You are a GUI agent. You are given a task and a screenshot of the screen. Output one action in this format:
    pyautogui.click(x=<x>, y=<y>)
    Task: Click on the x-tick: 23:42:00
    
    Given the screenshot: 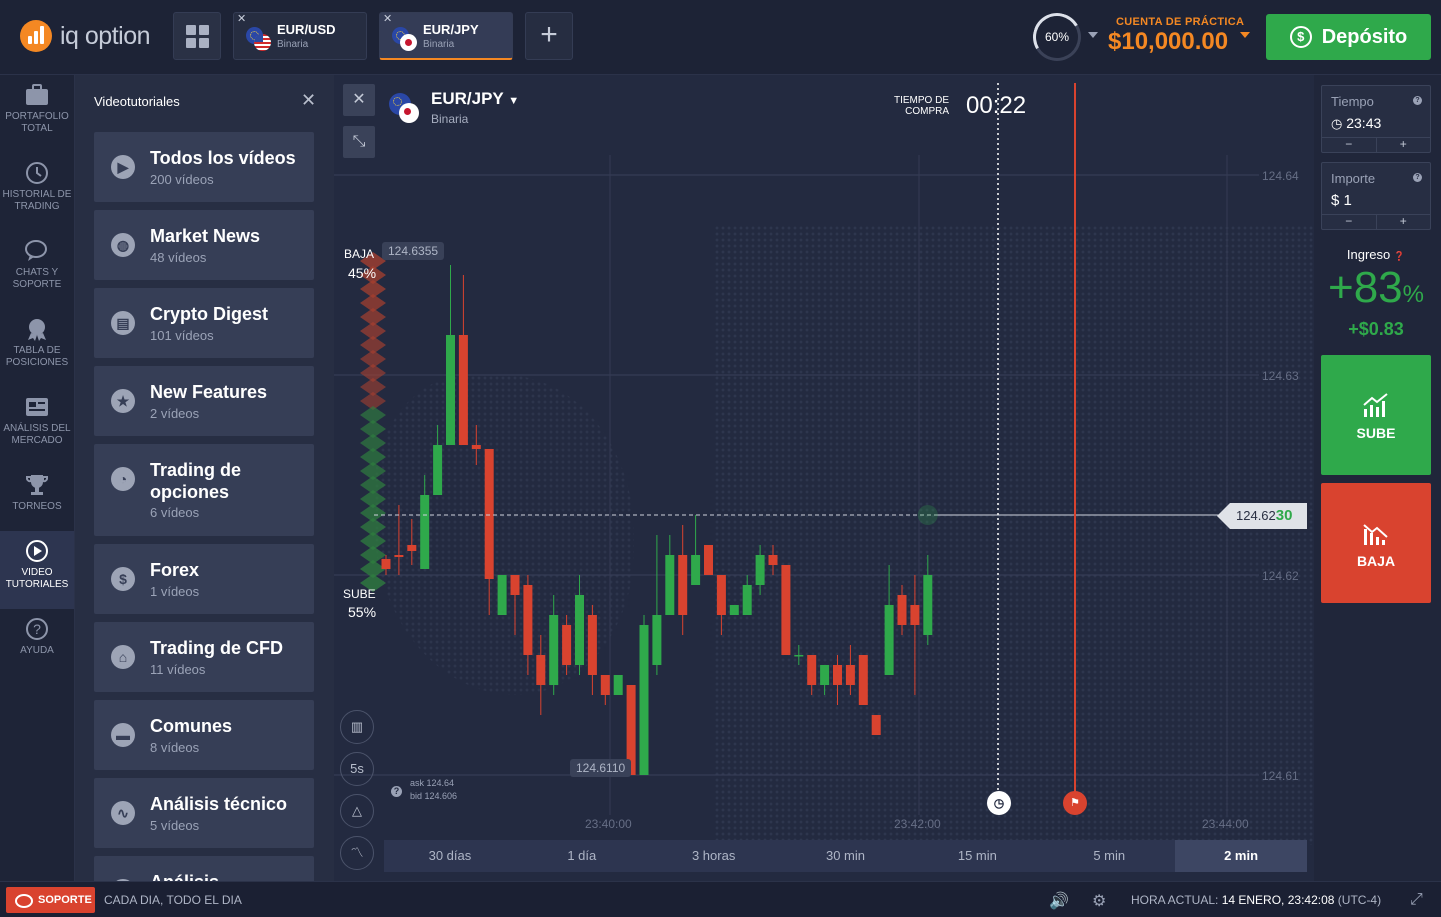 What is the action you would take?
    pyautogui.click(x=917, y=824)
    